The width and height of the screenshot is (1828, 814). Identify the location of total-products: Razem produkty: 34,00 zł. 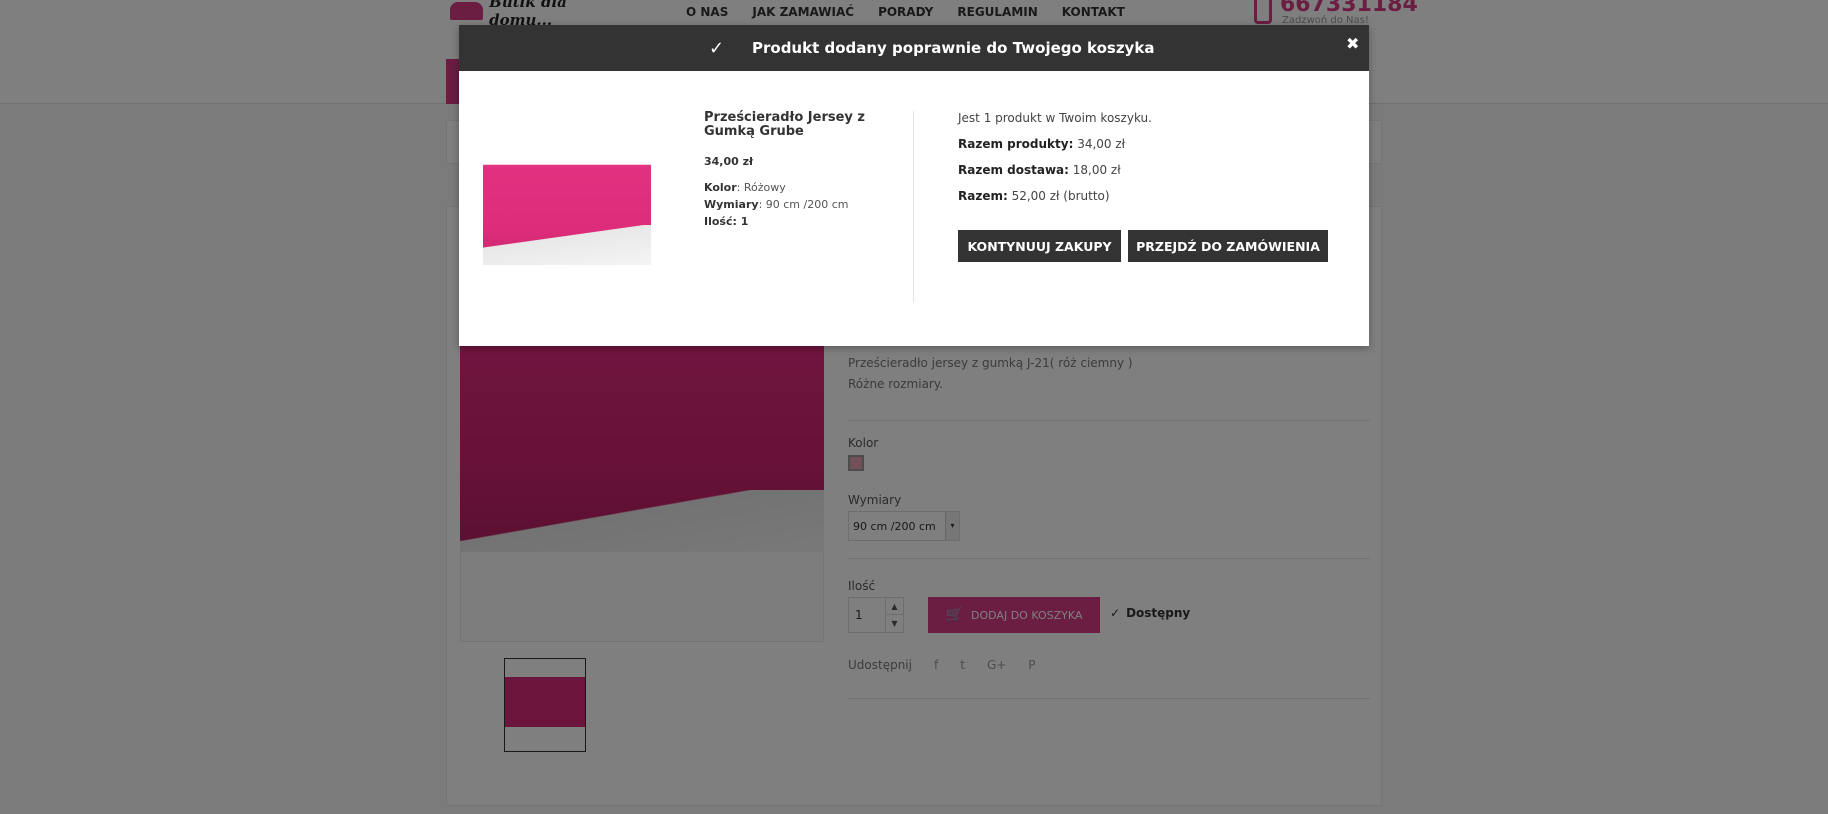
(1041, 144).